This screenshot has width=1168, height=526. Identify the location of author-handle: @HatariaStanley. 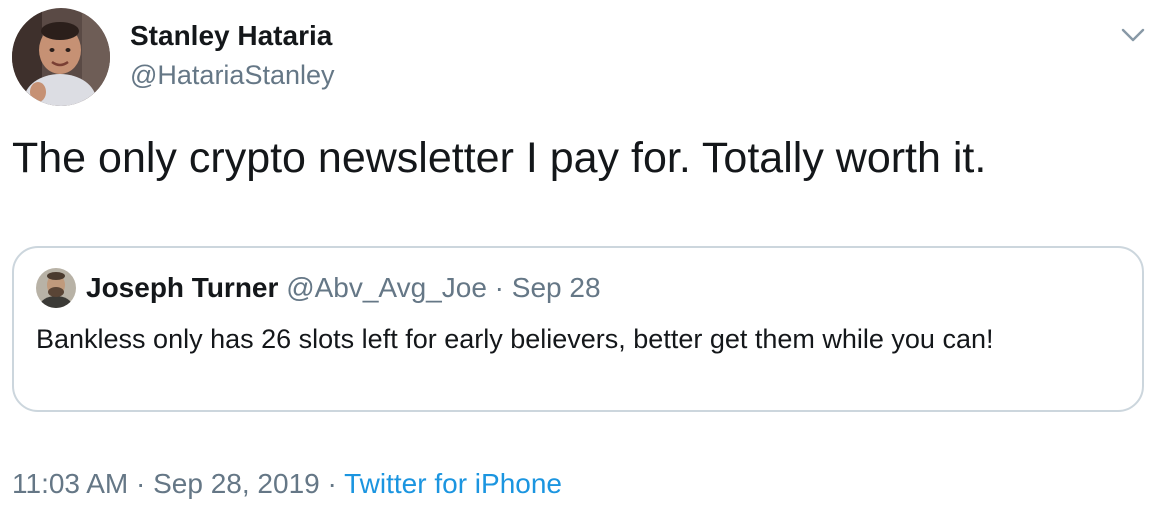
(232, 75).